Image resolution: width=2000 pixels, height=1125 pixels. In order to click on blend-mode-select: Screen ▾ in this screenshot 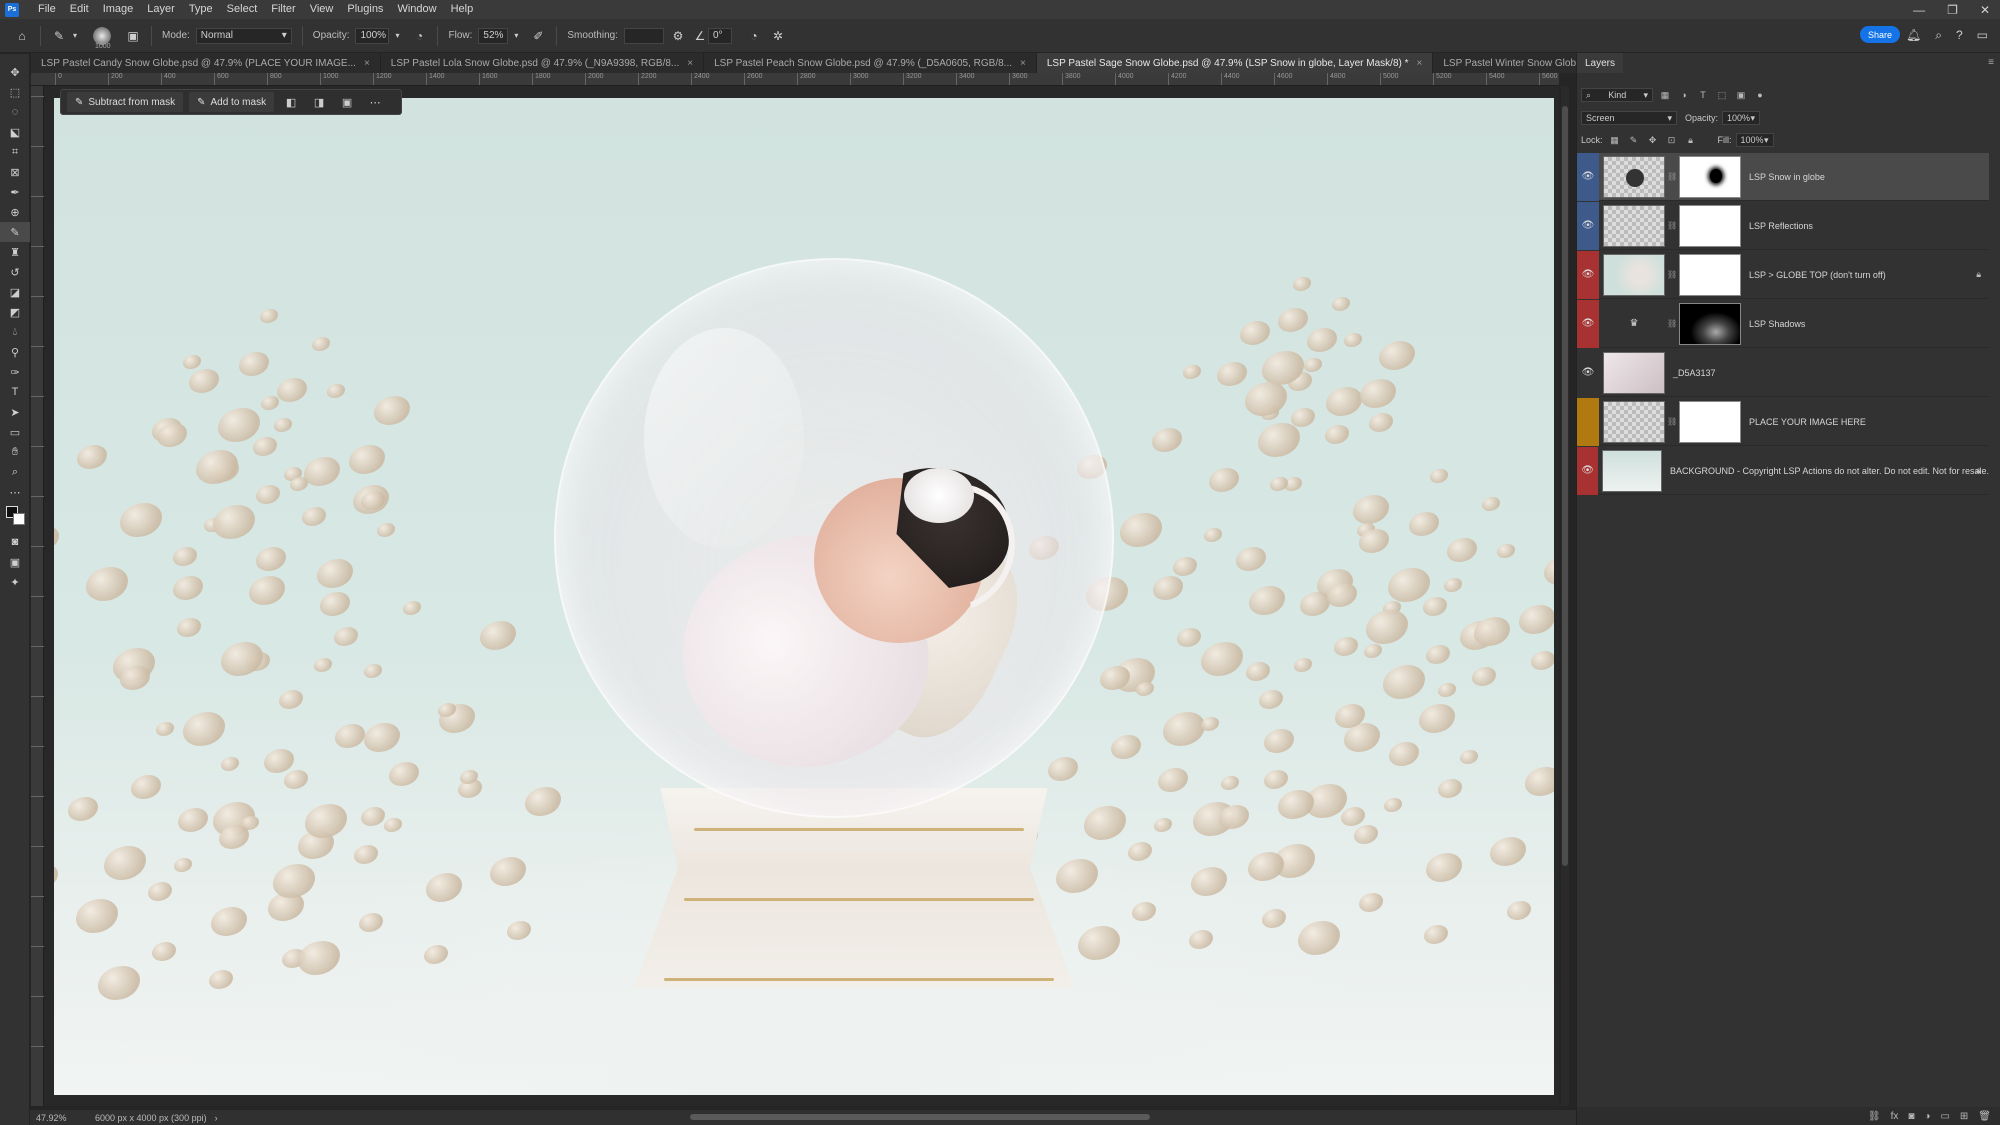, I will do `click(1629, 118)`.